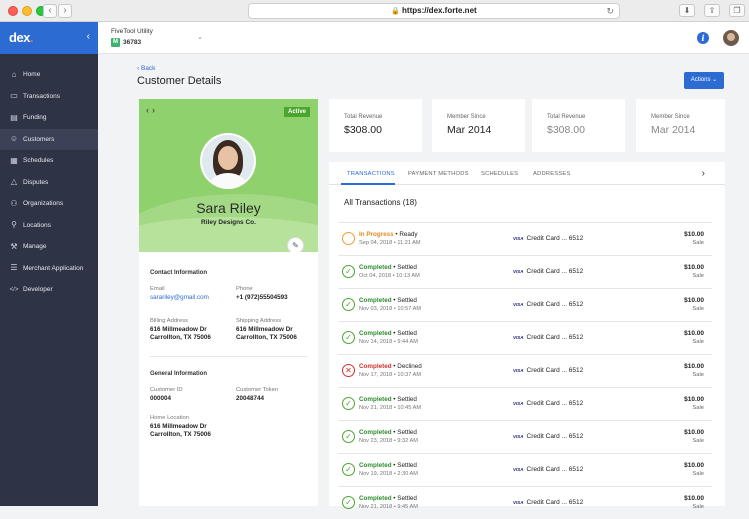  I want to click on profile-prev-next: ‹›, so click(152, 110).